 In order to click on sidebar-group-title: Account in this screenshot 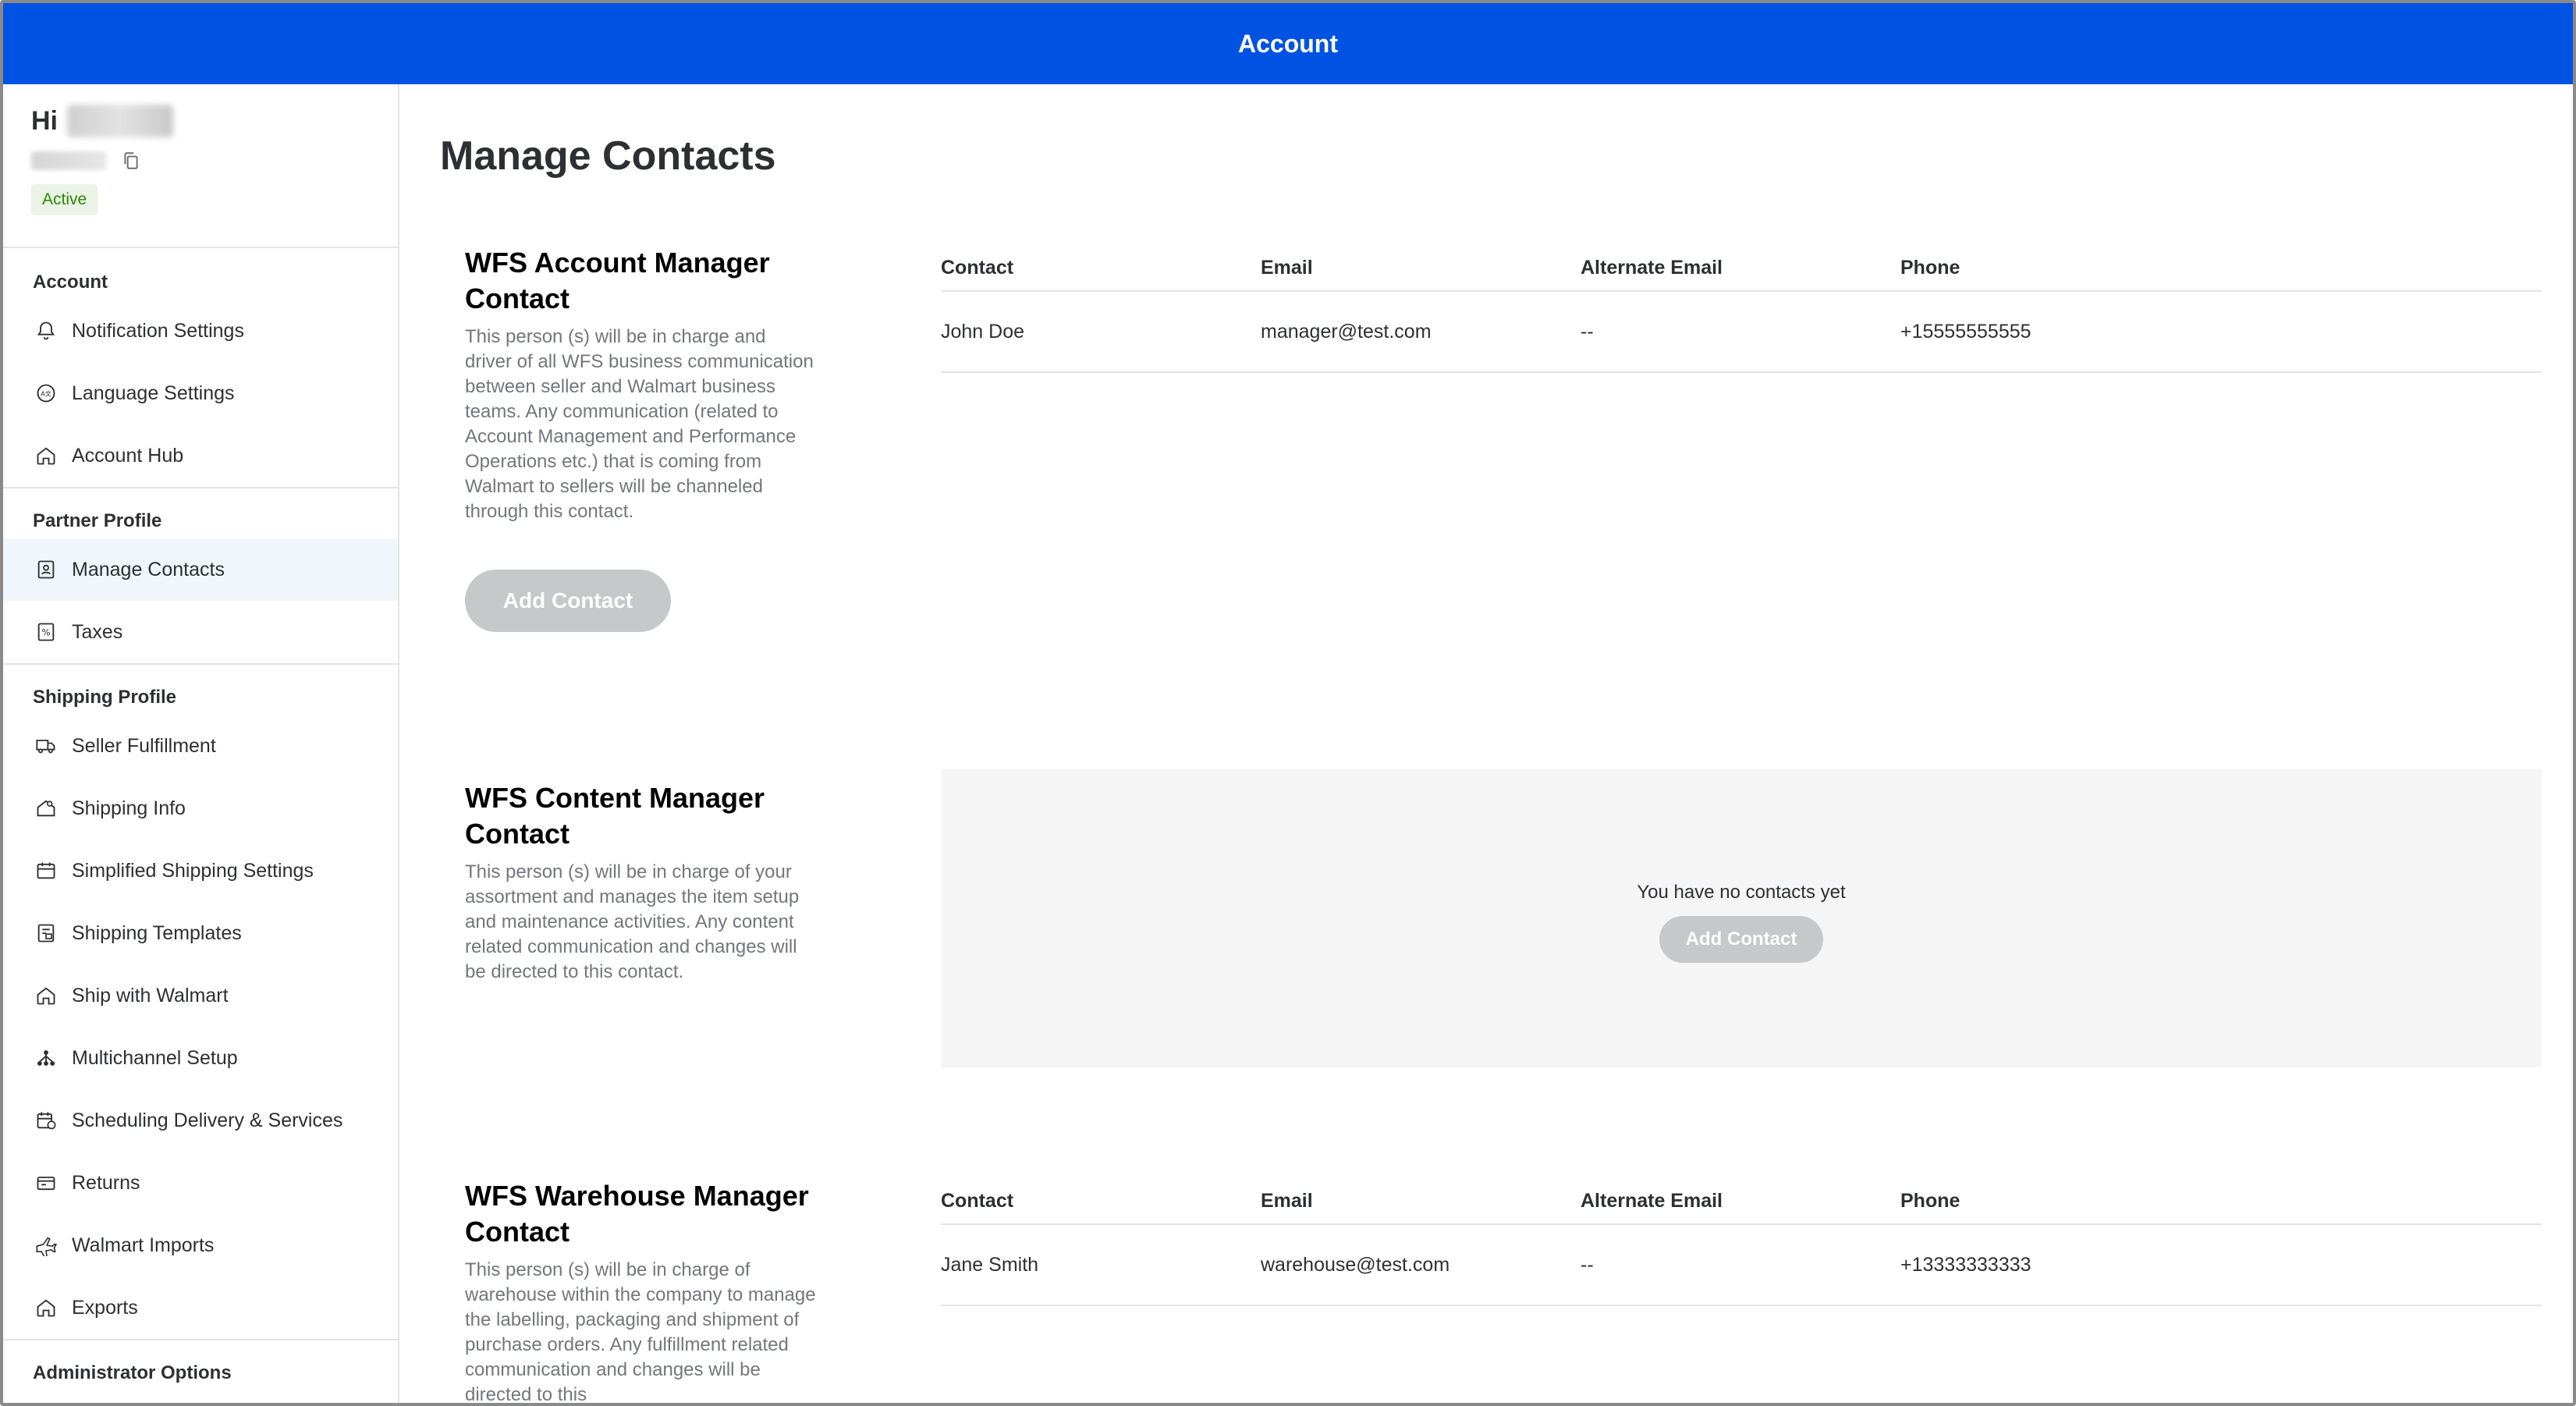, I will do `click(70, 282)`.